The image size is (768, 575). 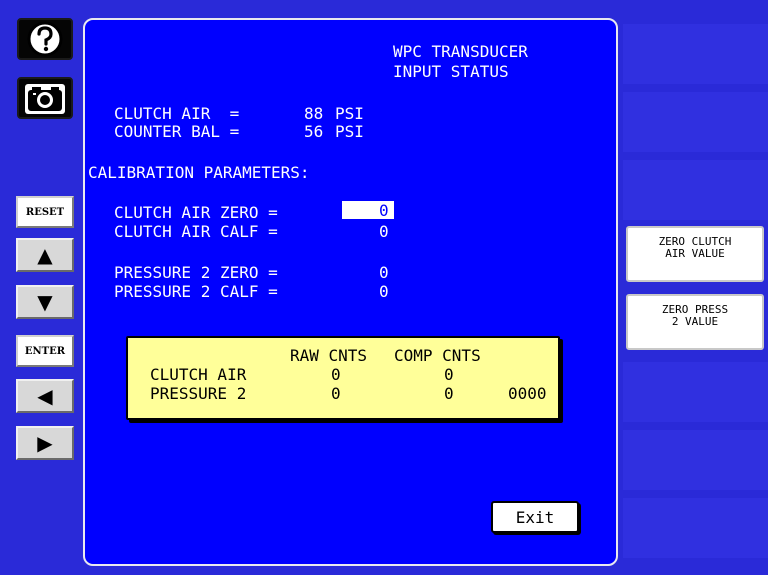 I want to click on calibration-heading: CALIBRATION PARAMETERS:, so click(x=199, y=172).